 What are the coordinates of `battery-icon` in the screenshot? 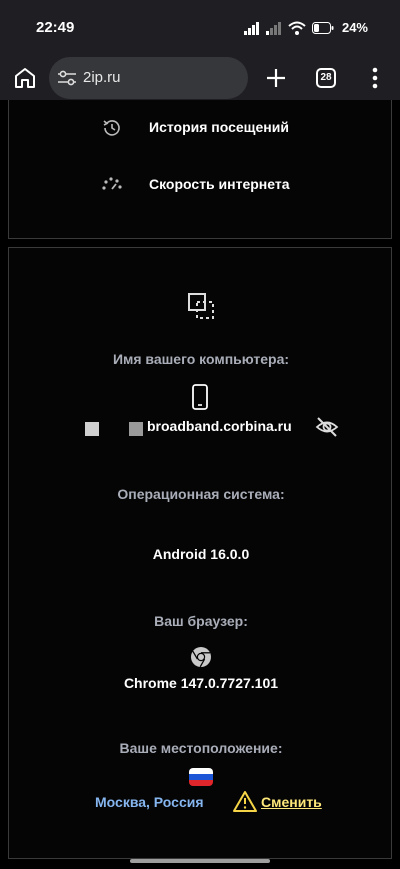 It's located at (322, 27).